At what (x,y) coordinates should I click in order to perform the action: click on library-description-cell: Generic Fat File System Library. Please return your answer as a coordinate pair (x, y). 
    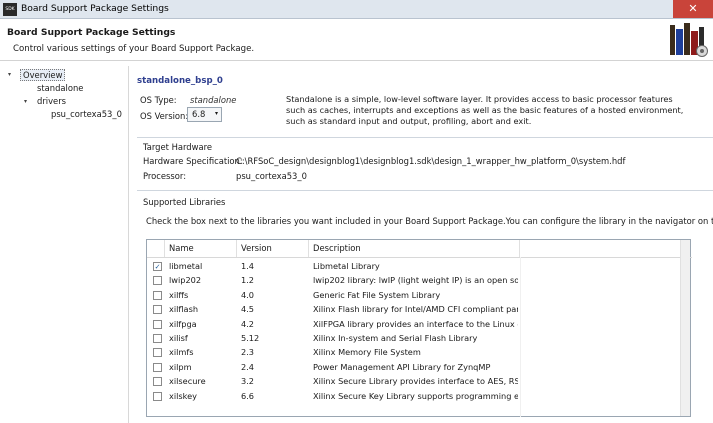
    Looking at the image, I should click on (377, 294).